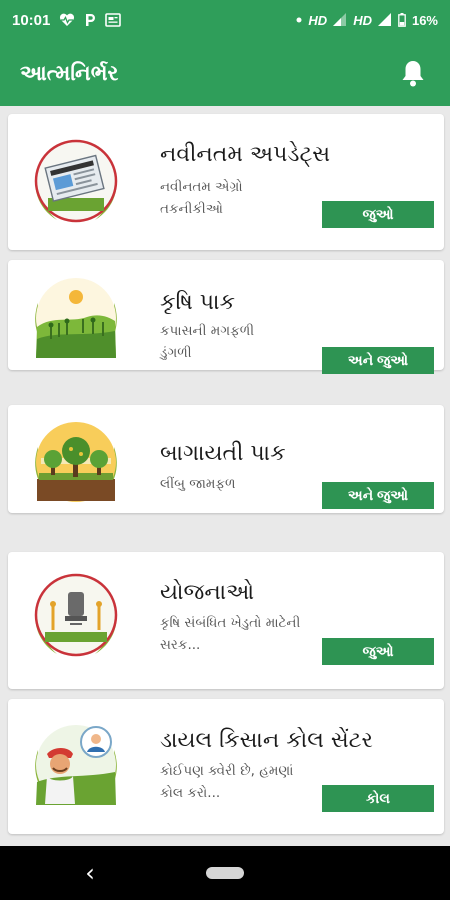  Describe the element at coordinates (69, 72) in the screenshot. I see `app-title: આત્મનિર્ભર` at that location.